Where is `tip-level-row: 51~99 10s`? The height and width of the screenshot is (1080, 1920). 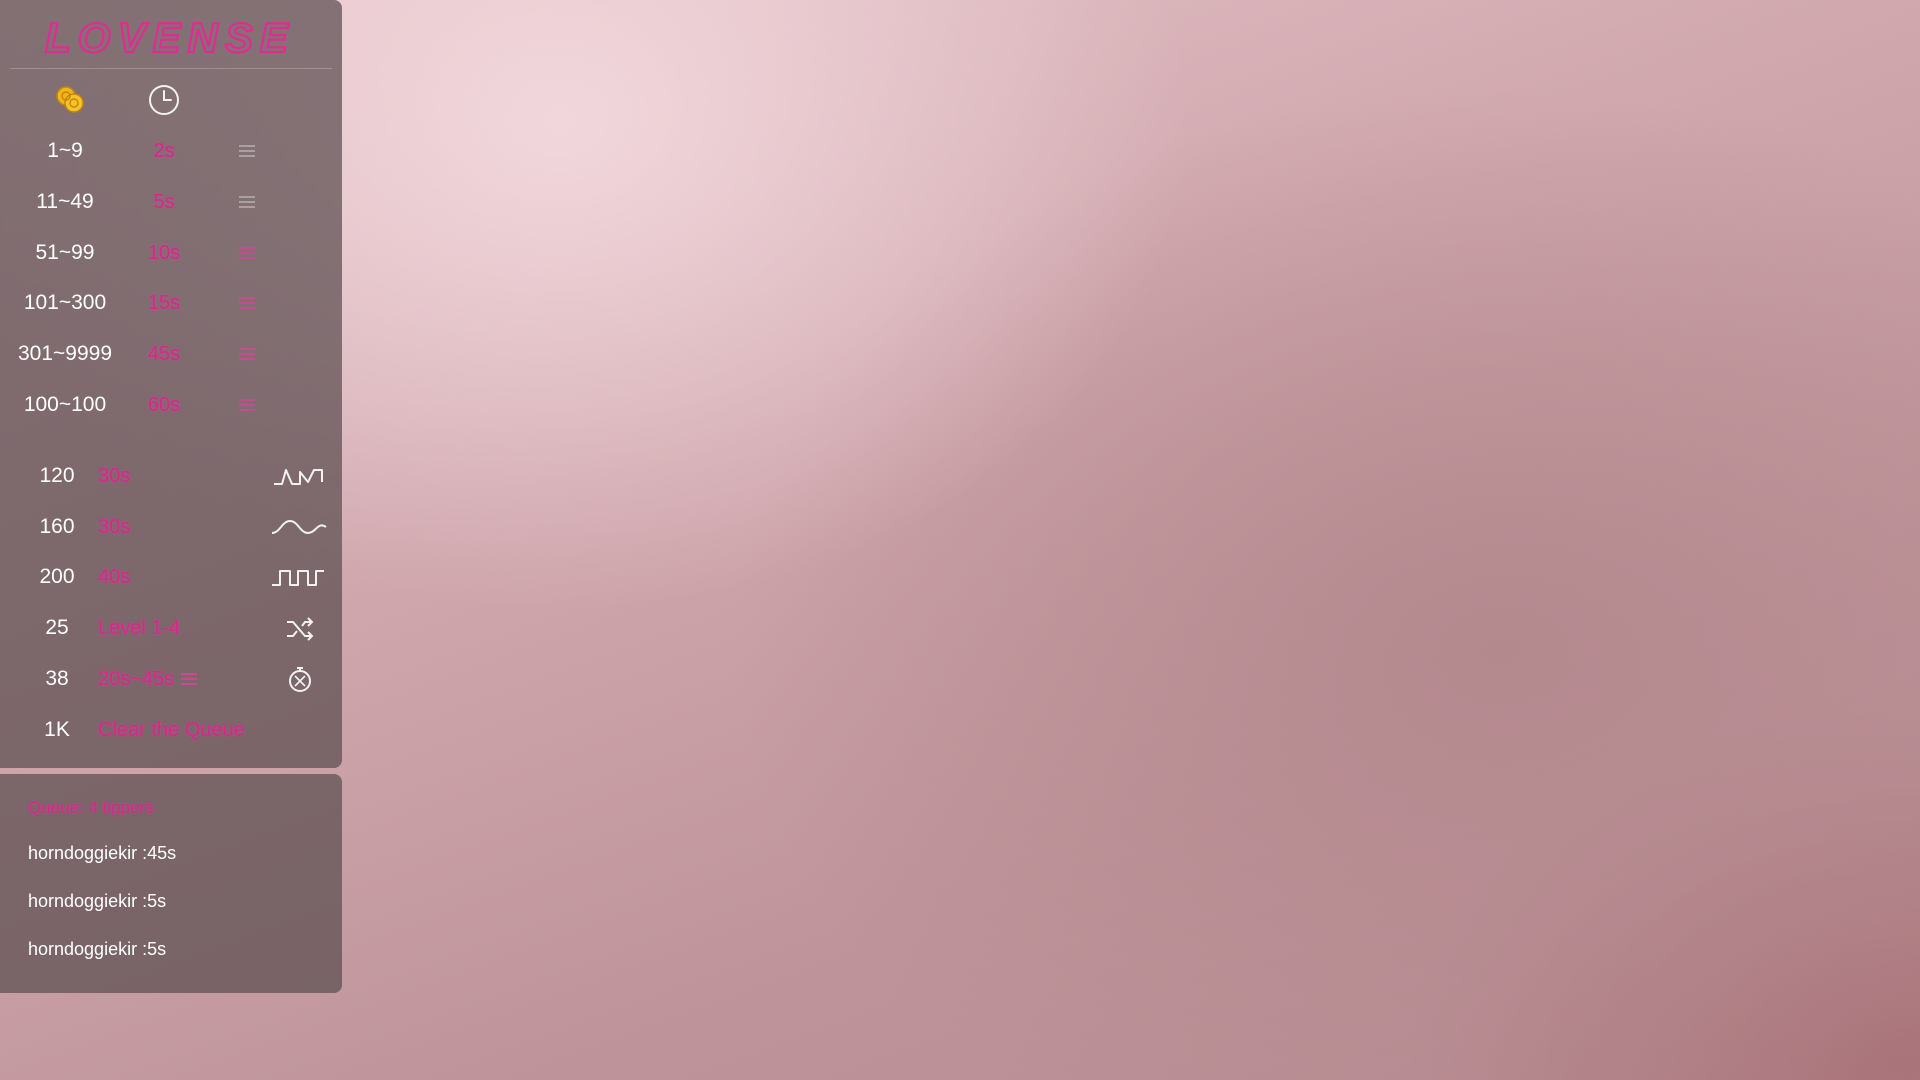
tip-level-row: 51~99 10s is located at coordinates (171, 253).